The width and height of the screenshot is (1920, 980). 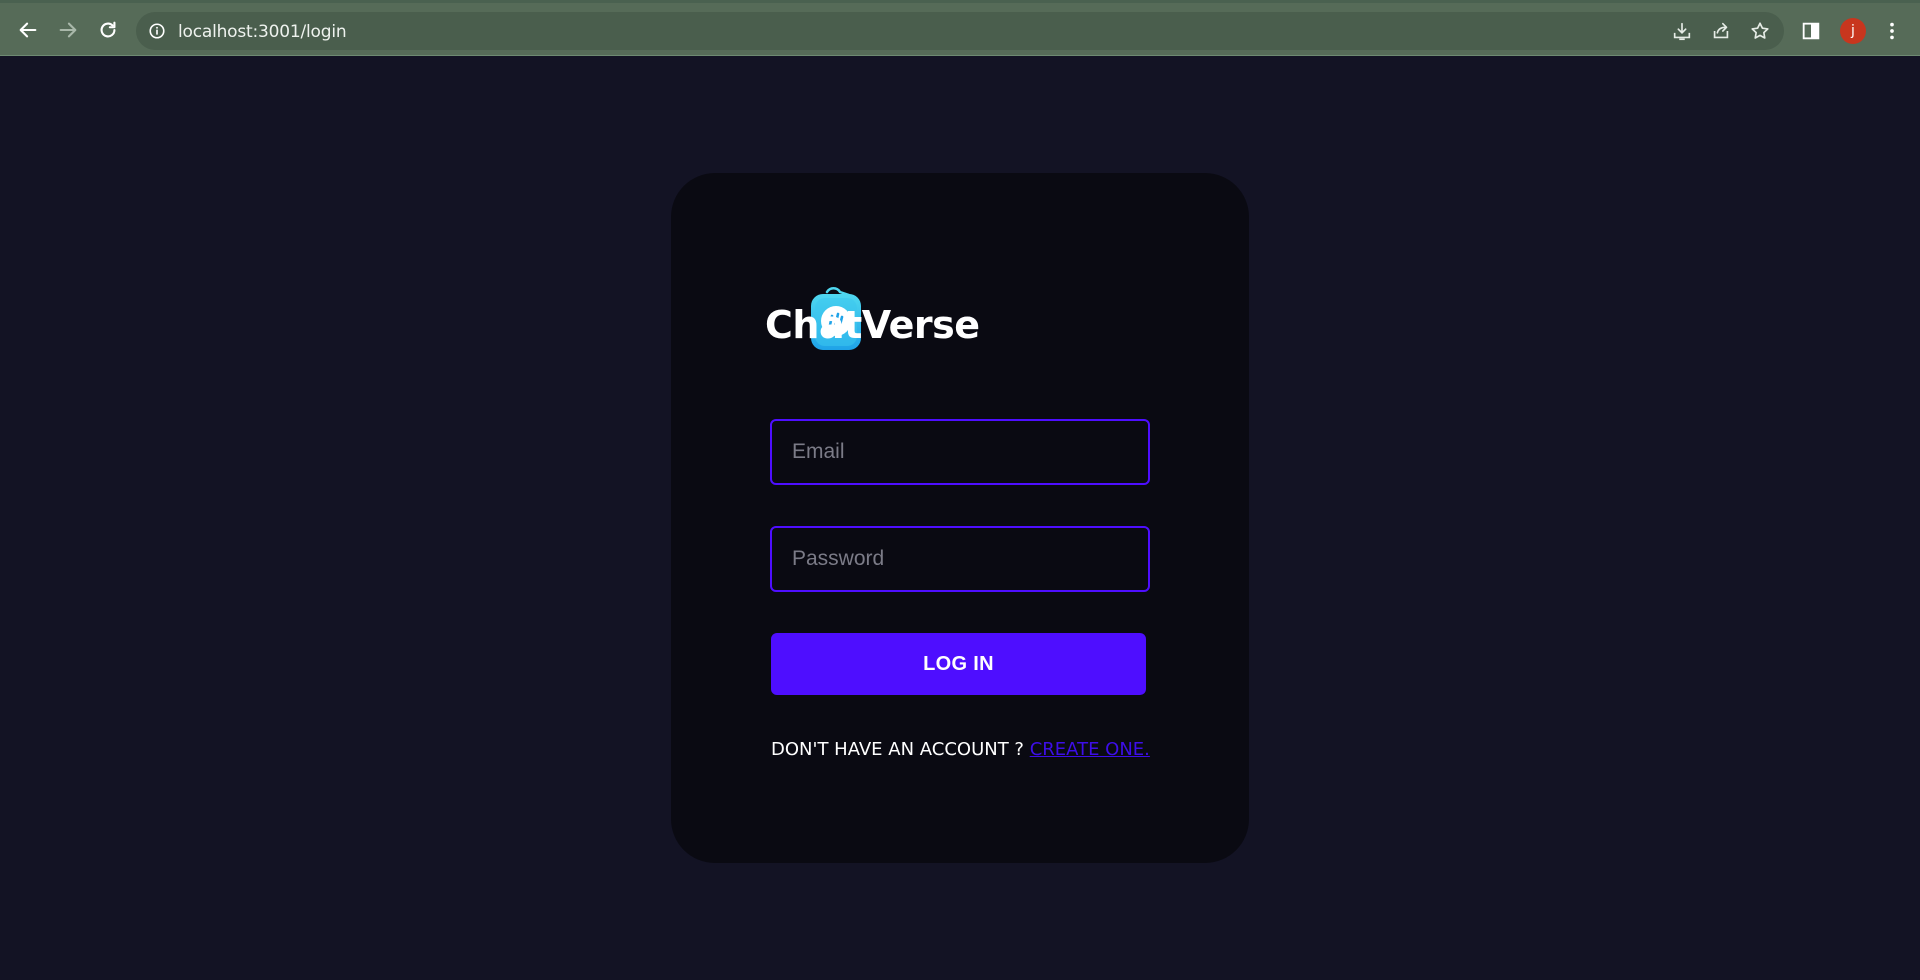 I want to click on reload-icon, so click(x=108, y=29).